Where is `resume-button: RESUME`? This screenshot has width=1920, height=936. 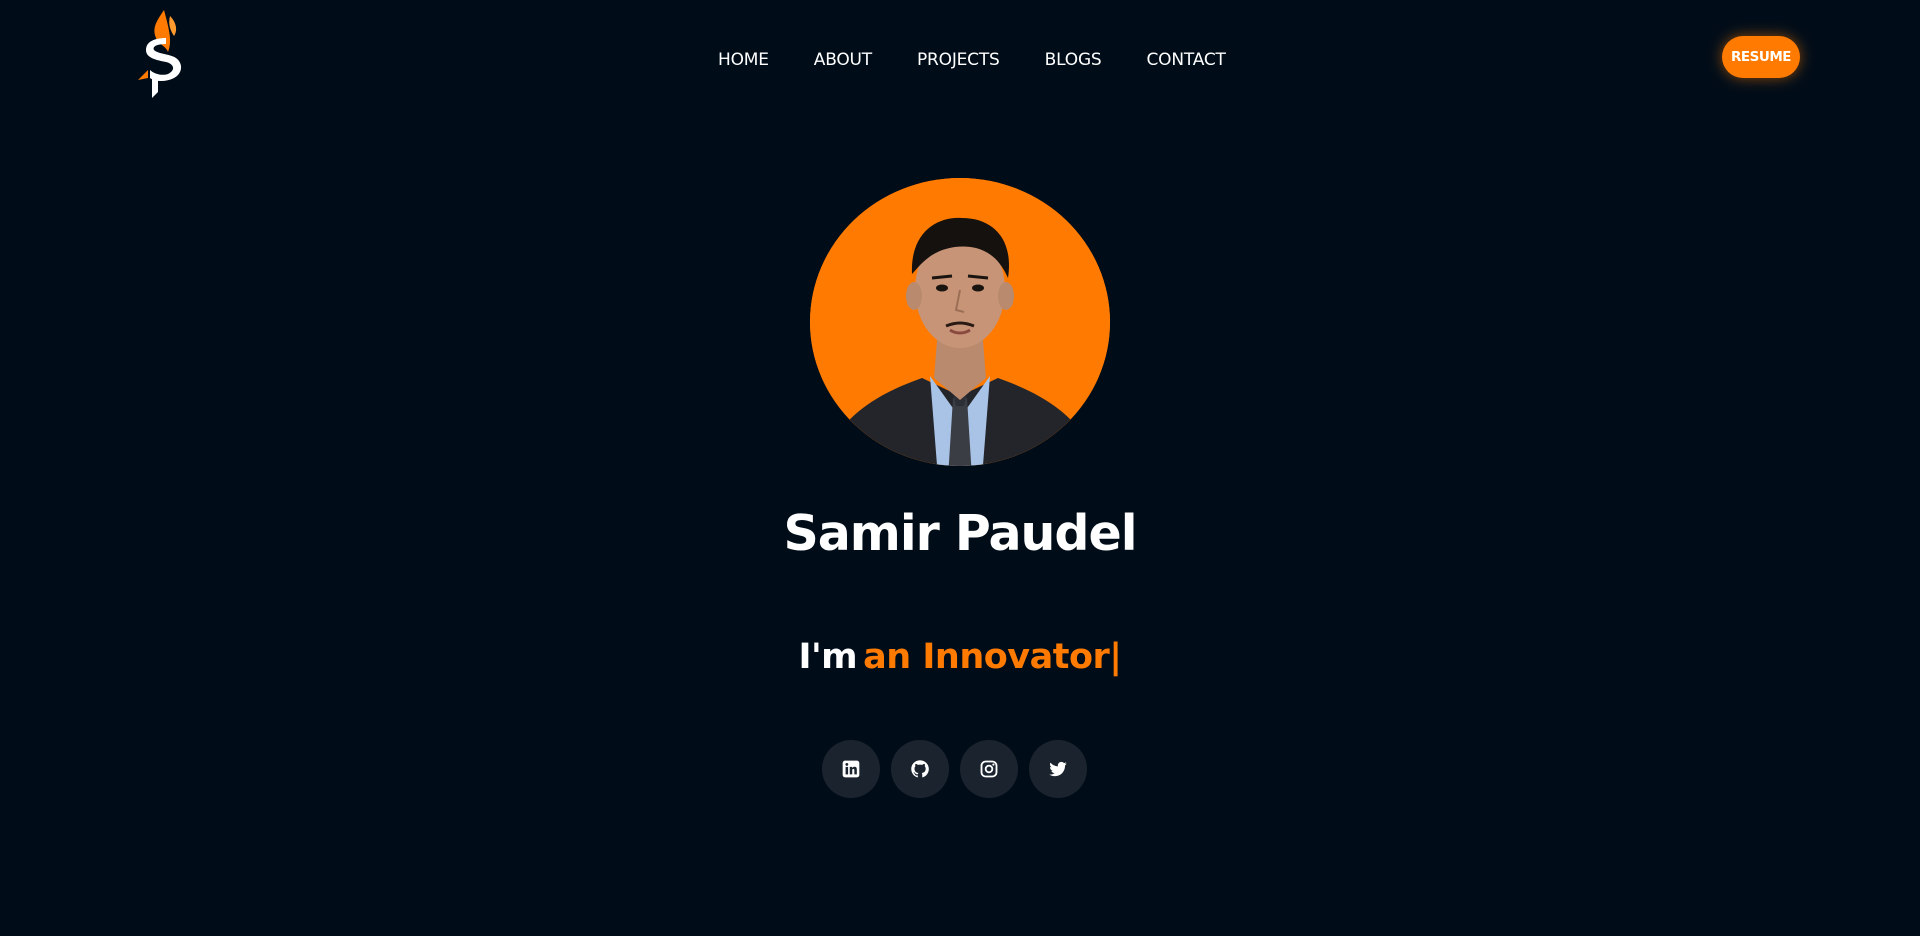 resume-button: RESUME is located at coordinates (1761, 57).